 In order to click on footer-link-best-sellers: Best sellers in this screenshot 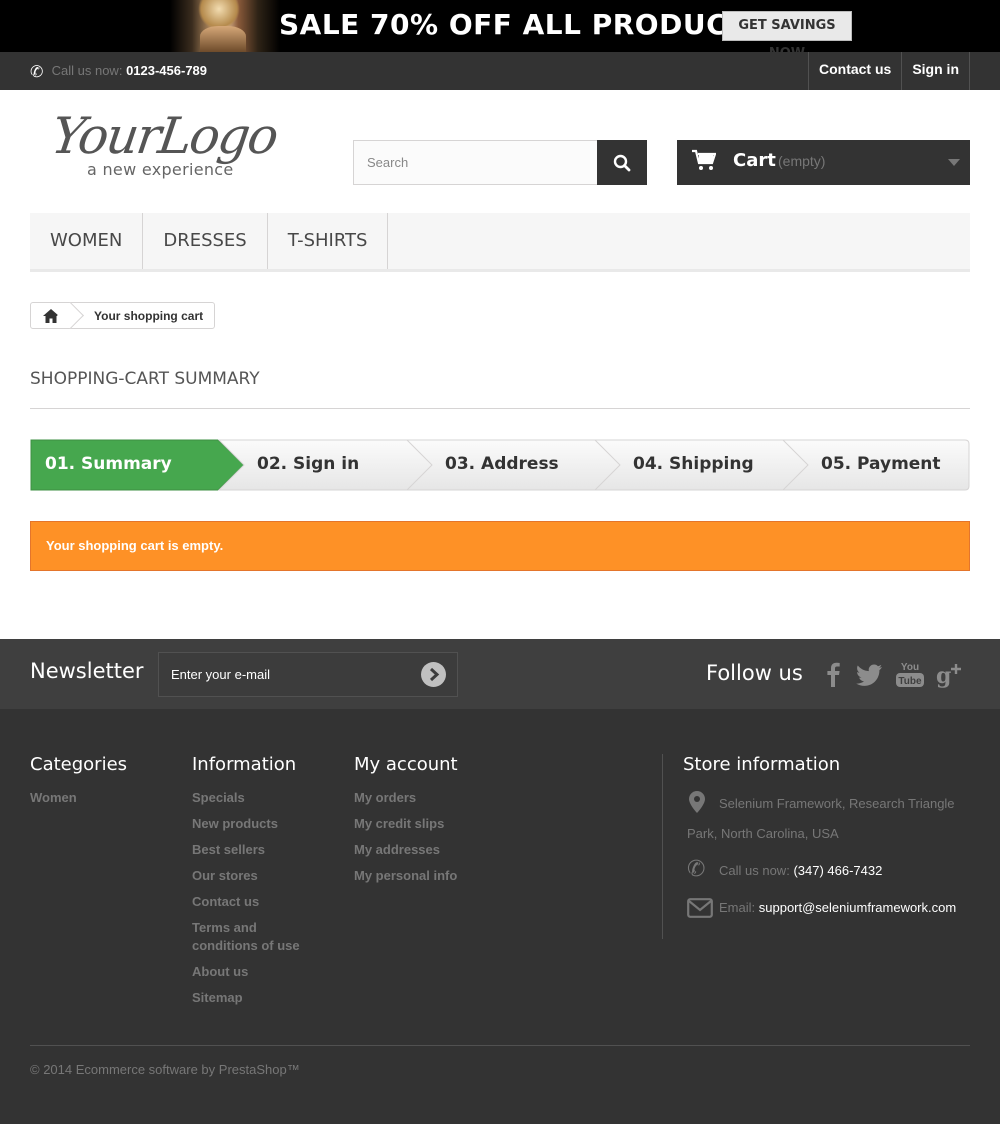, I will do `click(267, 850)`.